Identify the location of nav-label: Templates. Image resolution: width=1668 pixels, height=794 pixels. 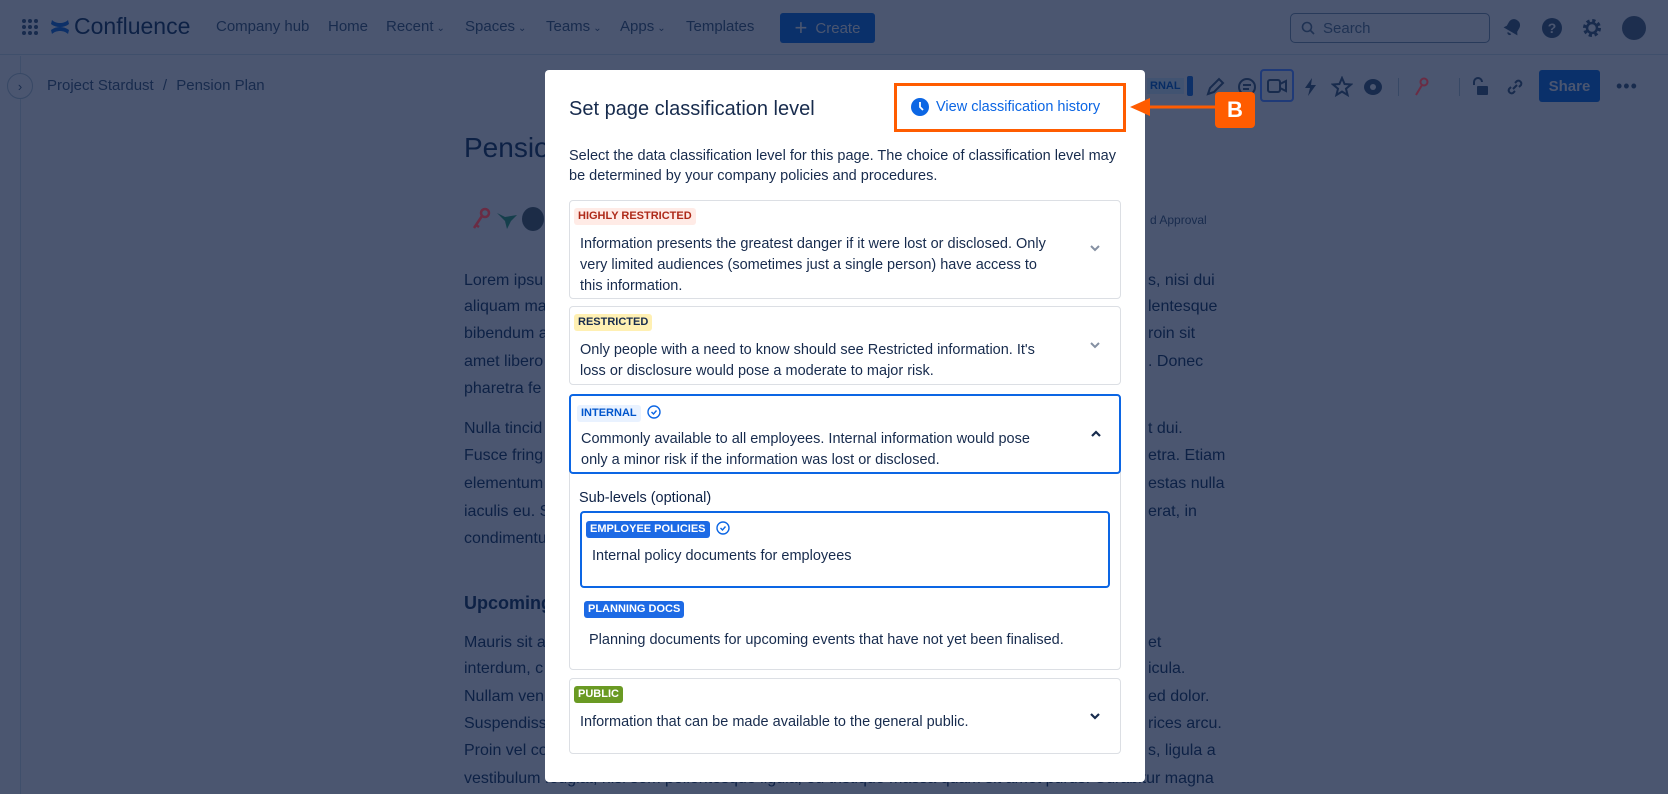
(720, 26).